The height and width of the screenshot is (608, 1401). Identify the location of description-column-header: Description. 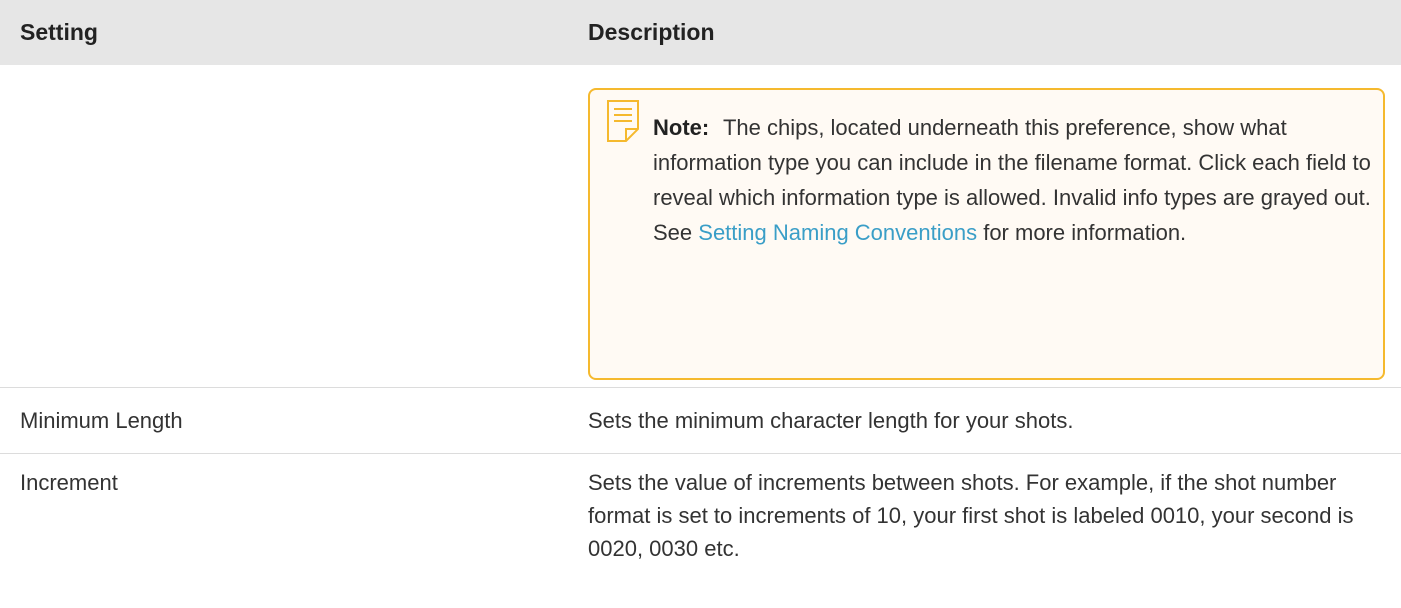
(651, 32).